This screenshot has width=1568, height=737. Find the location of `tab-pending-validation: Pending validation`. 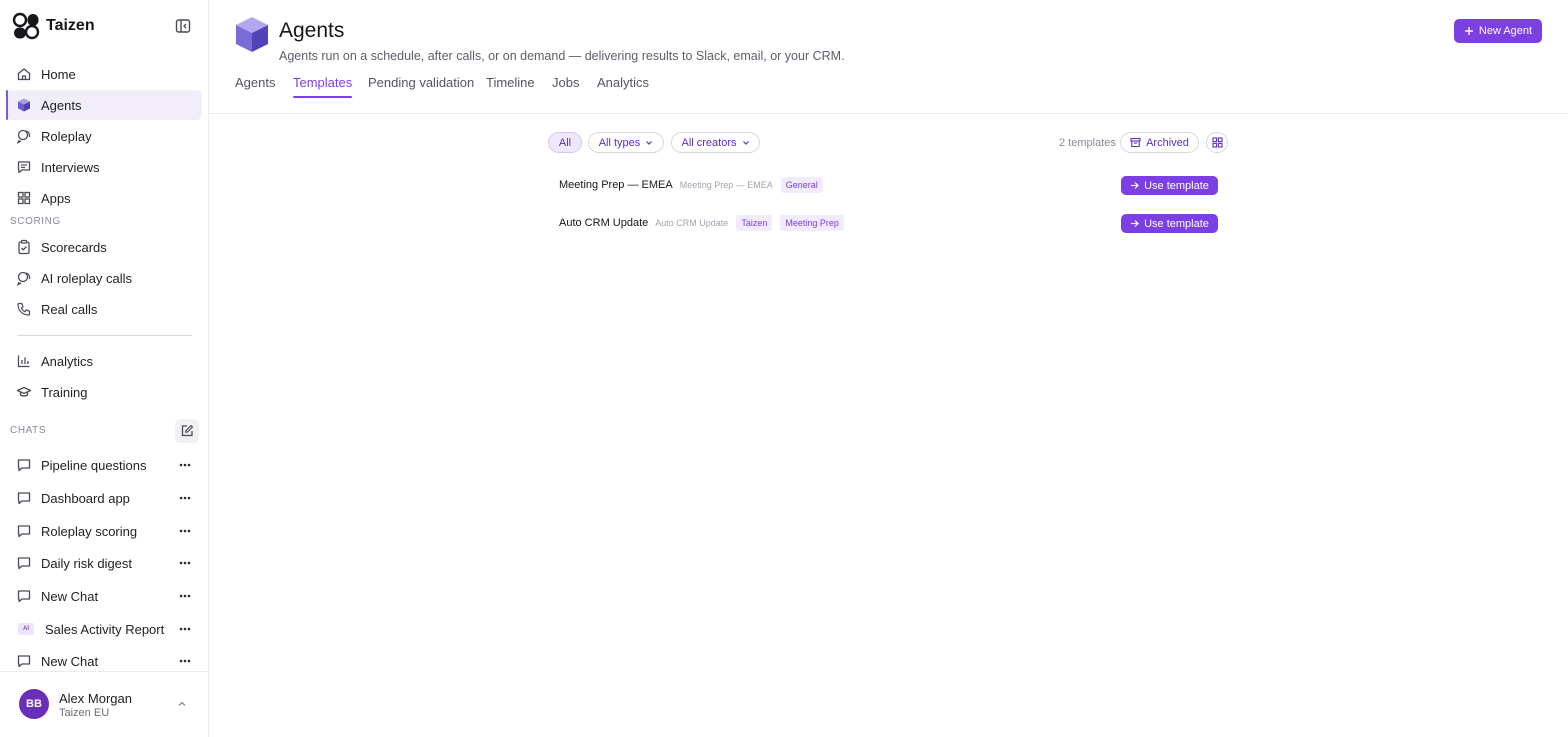

tab-pending-validation: Pending validation is located at coordinates (421, 86).